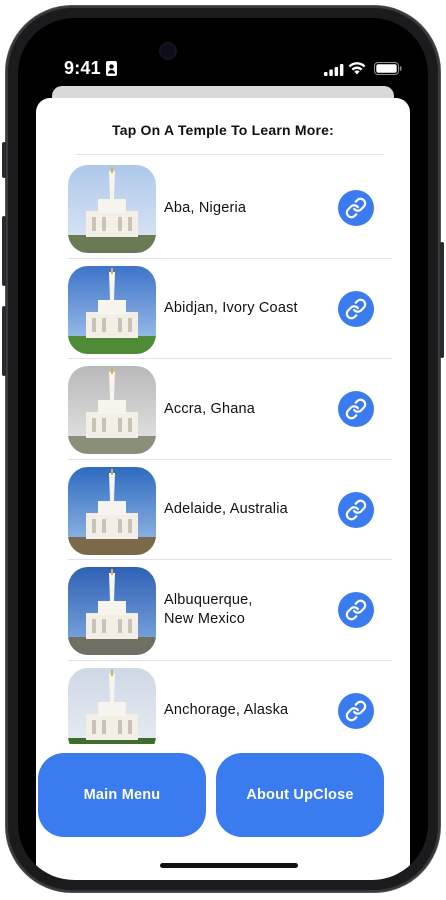  I want to click on list-item: Albuquerque, New Mexico, so click(230, 610).